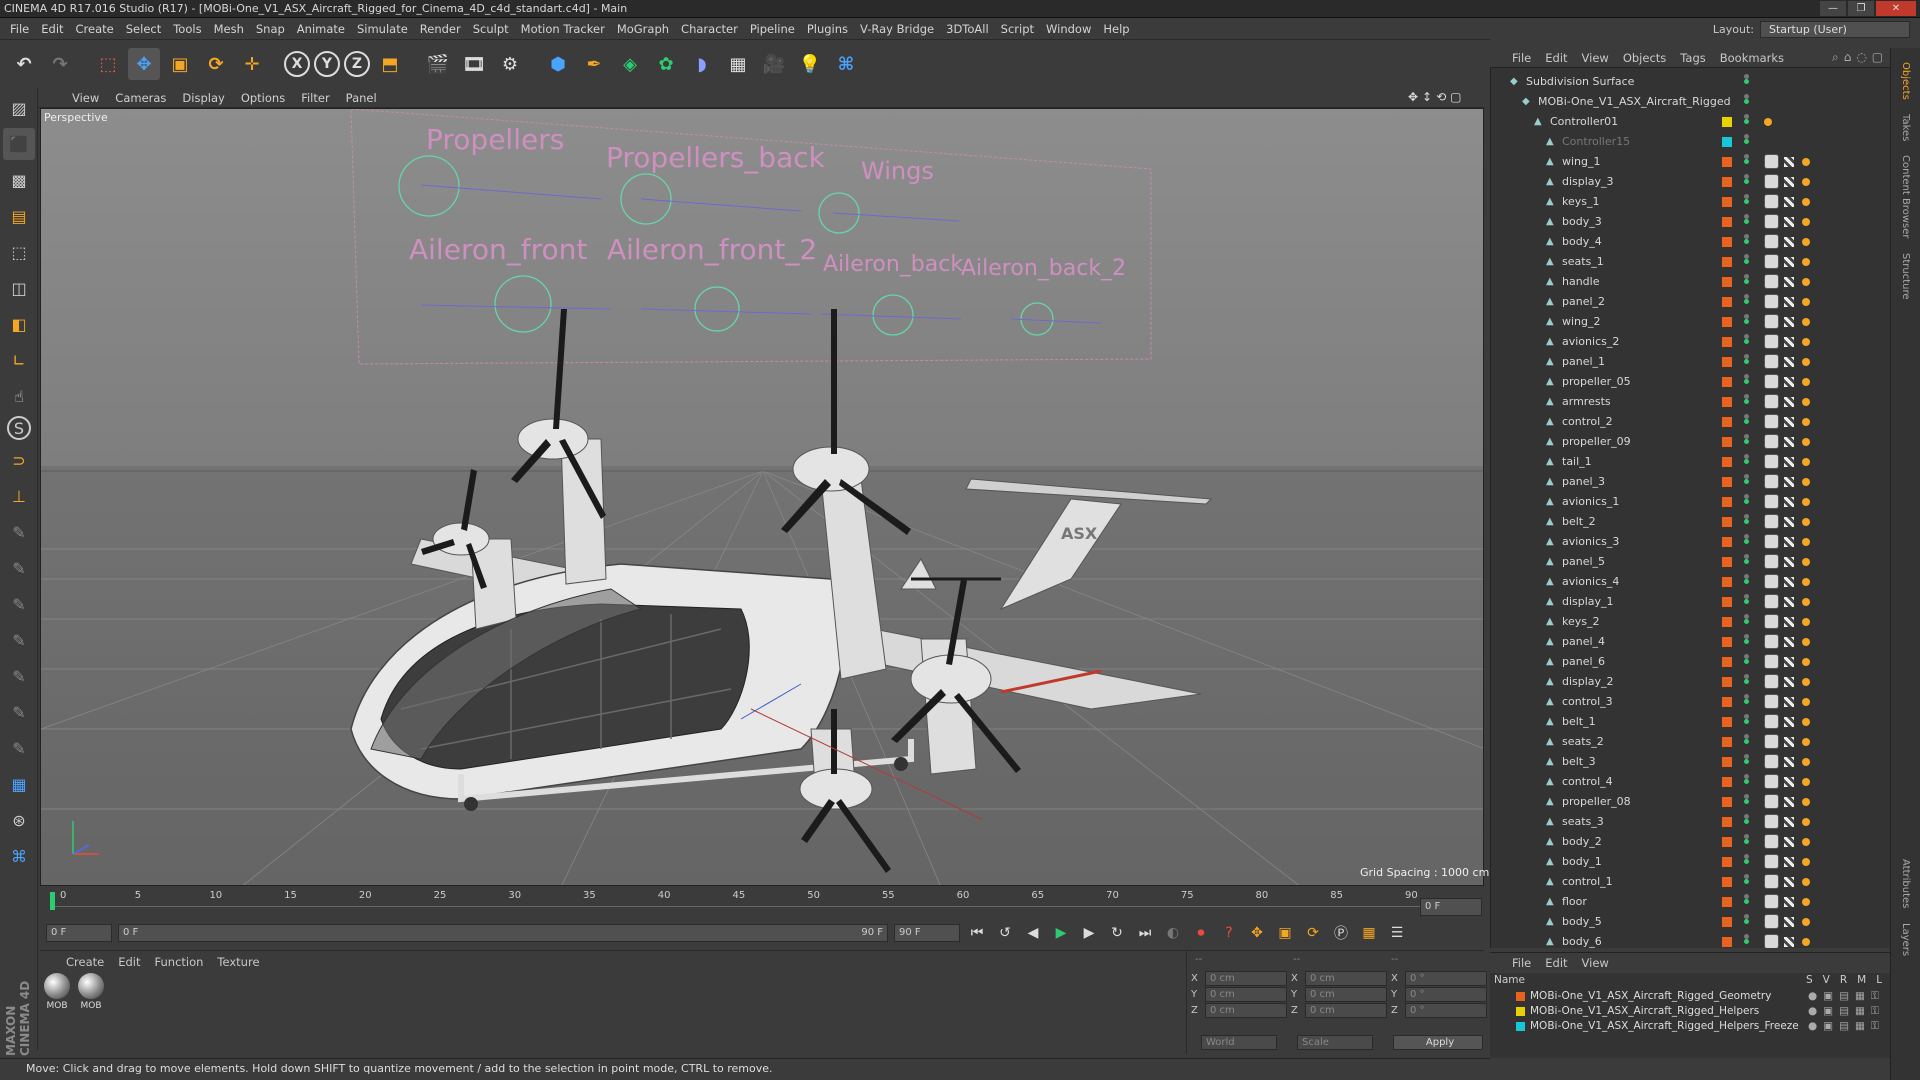  Describe the element at coordinates (108, 64) in the screenshot. I see `selection-tool-icon: ⬚` at that location.